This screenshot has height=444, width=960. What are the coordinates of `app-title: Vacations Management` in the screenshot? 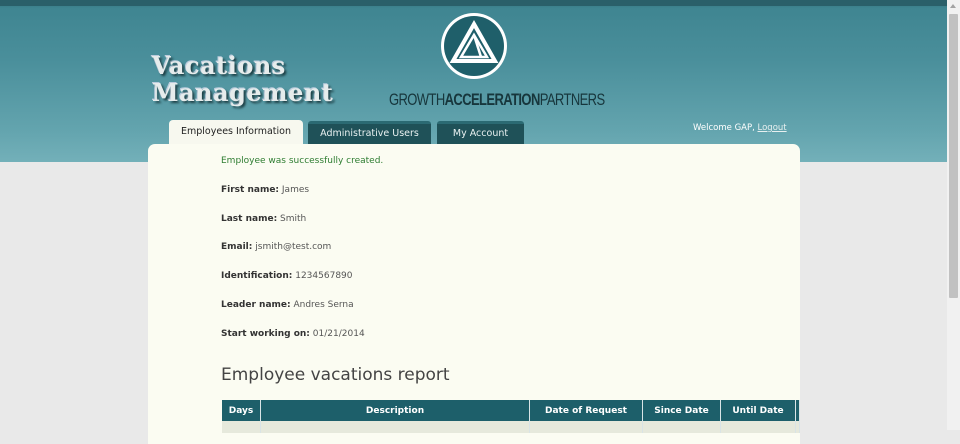 It's located at (252, 79).